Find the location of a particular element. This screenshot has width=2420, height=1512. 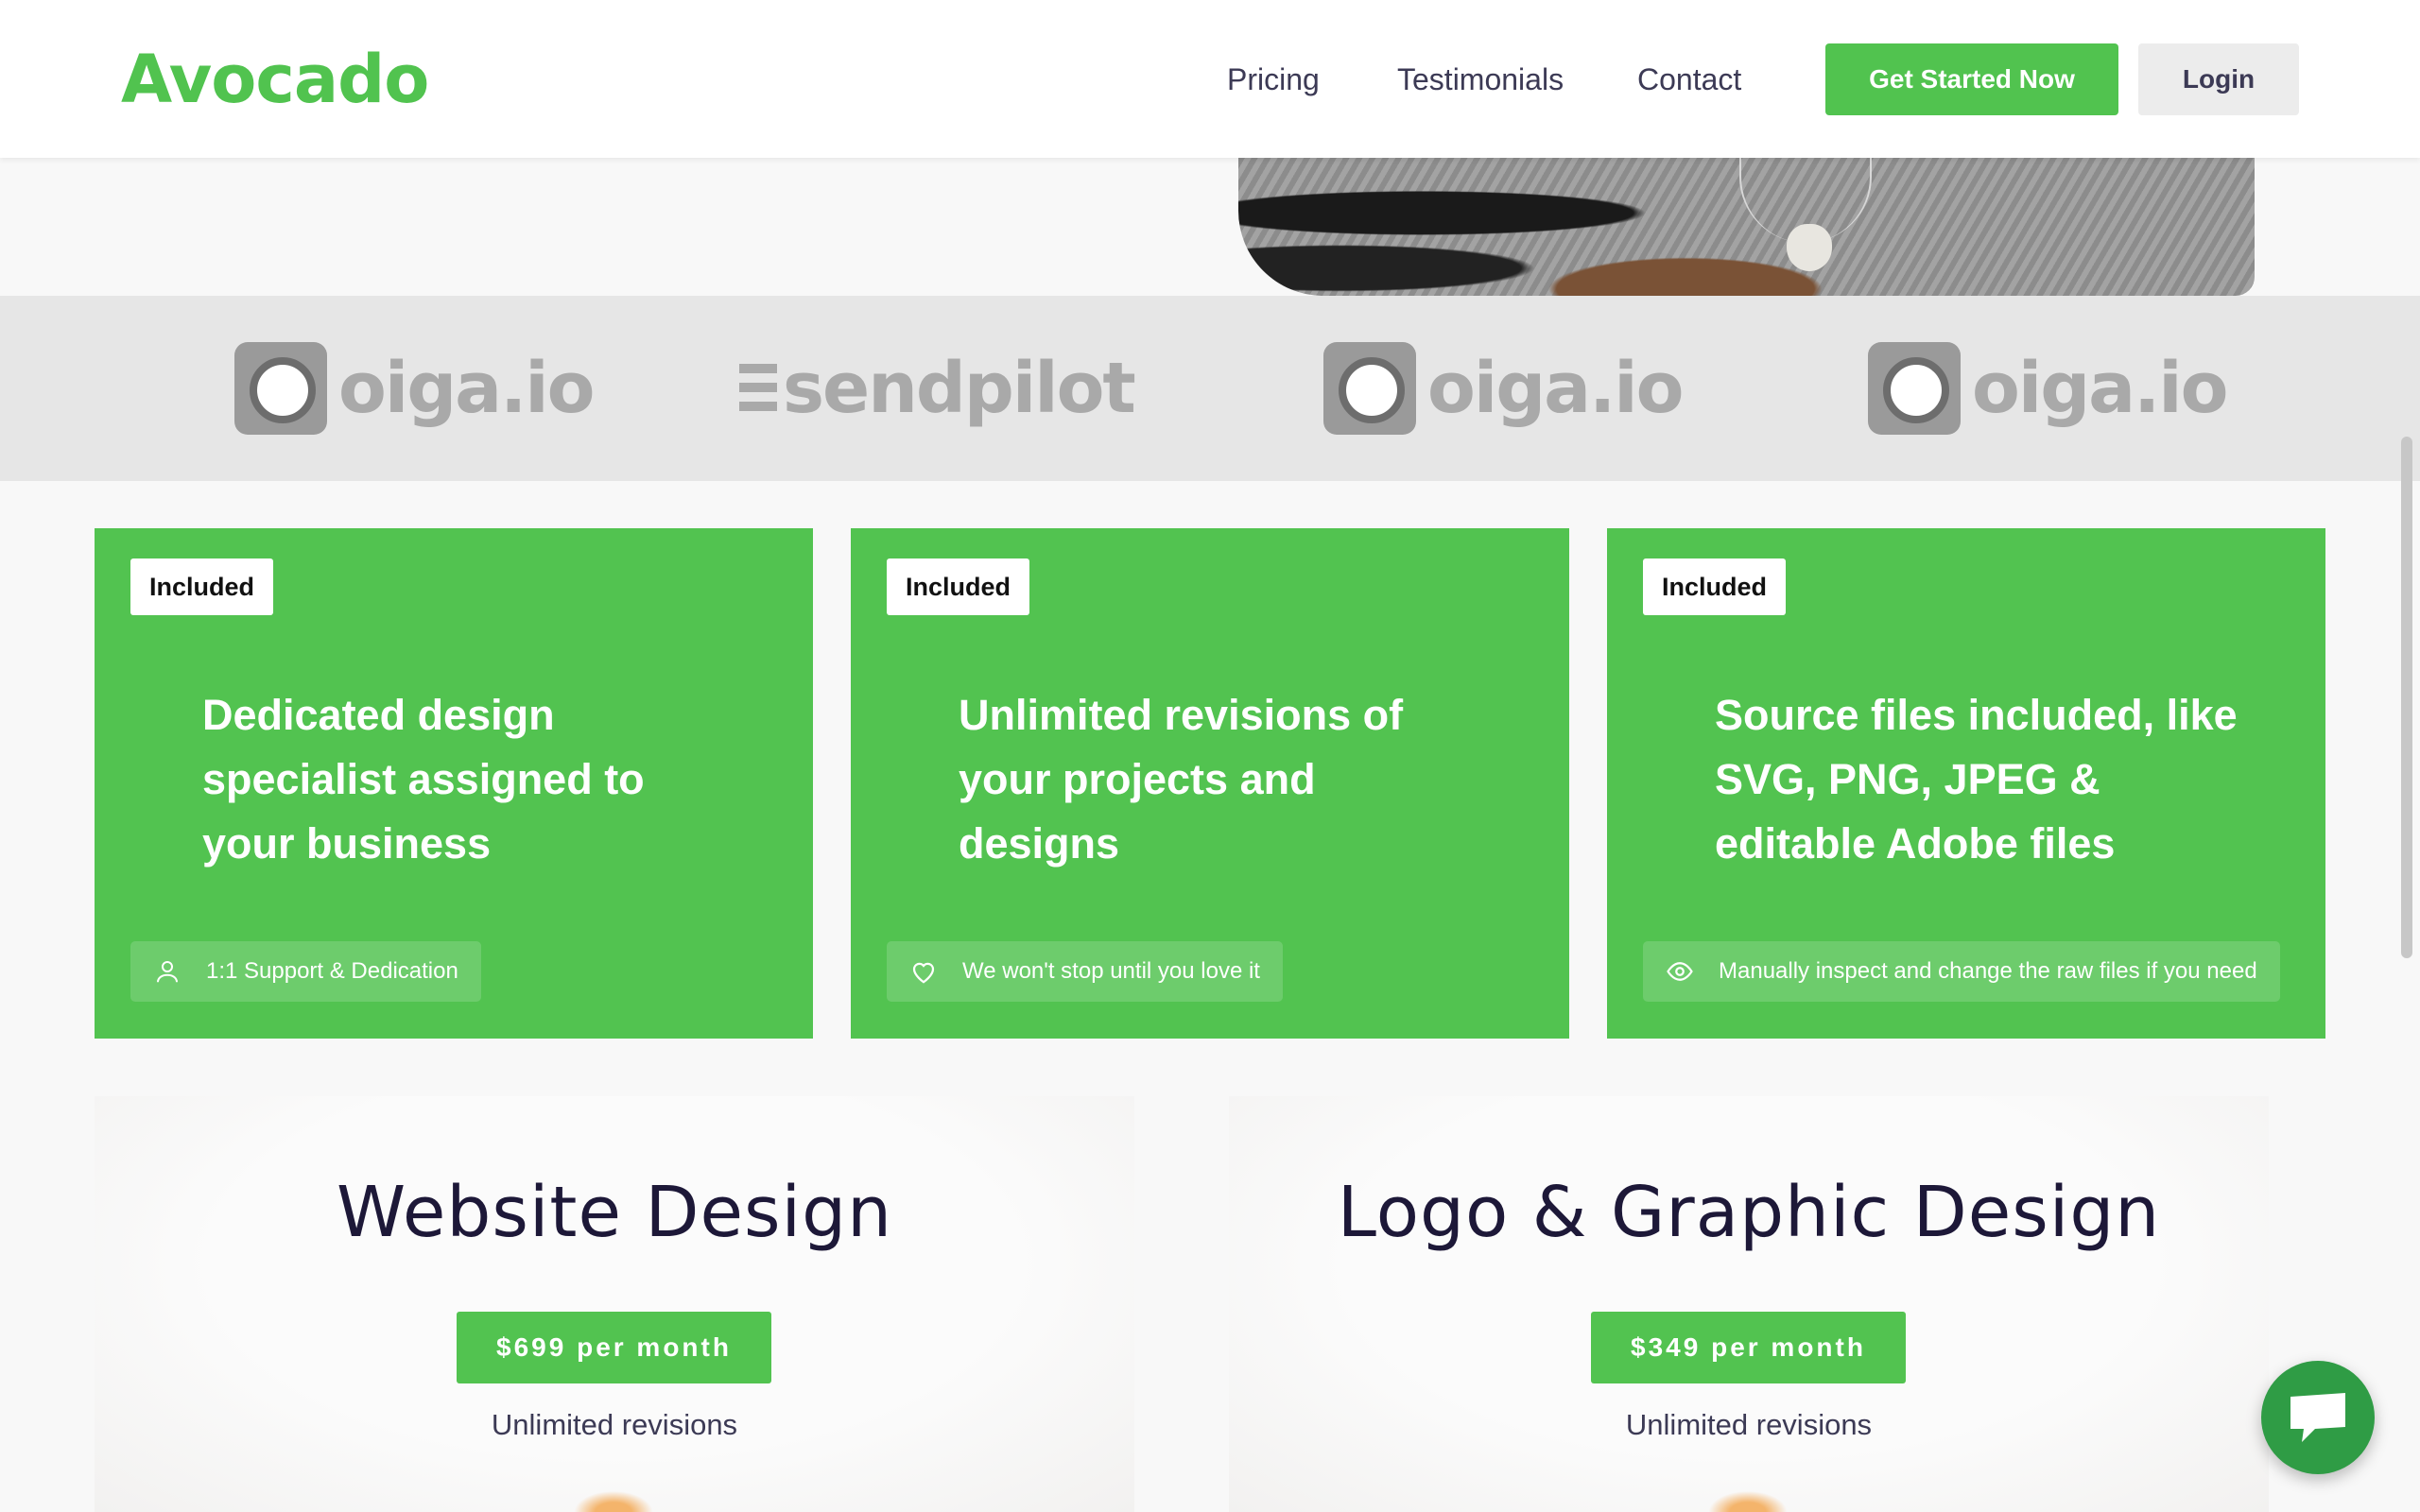

client-logos-band: oiga.io sendpilot oiga.io oiga.io is located at coordinates (1210, 388).